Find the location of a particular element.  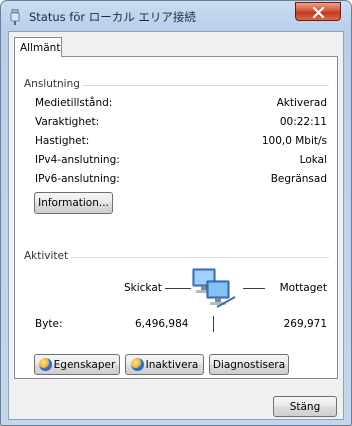

ipv4-value: Lokal is located at coordinates (313, 160).